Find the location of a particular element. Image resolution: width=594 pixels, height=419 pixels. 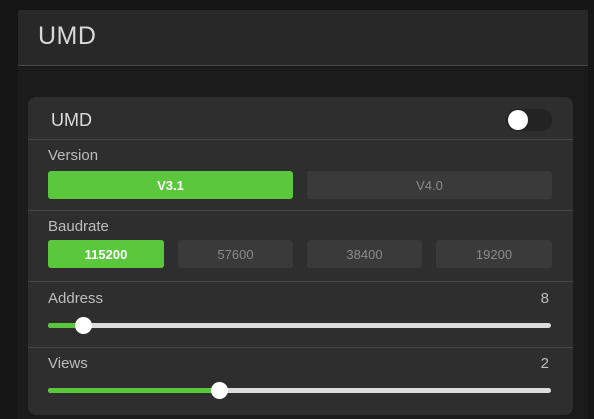

umd-toggle is located at coordinates (529, 120).